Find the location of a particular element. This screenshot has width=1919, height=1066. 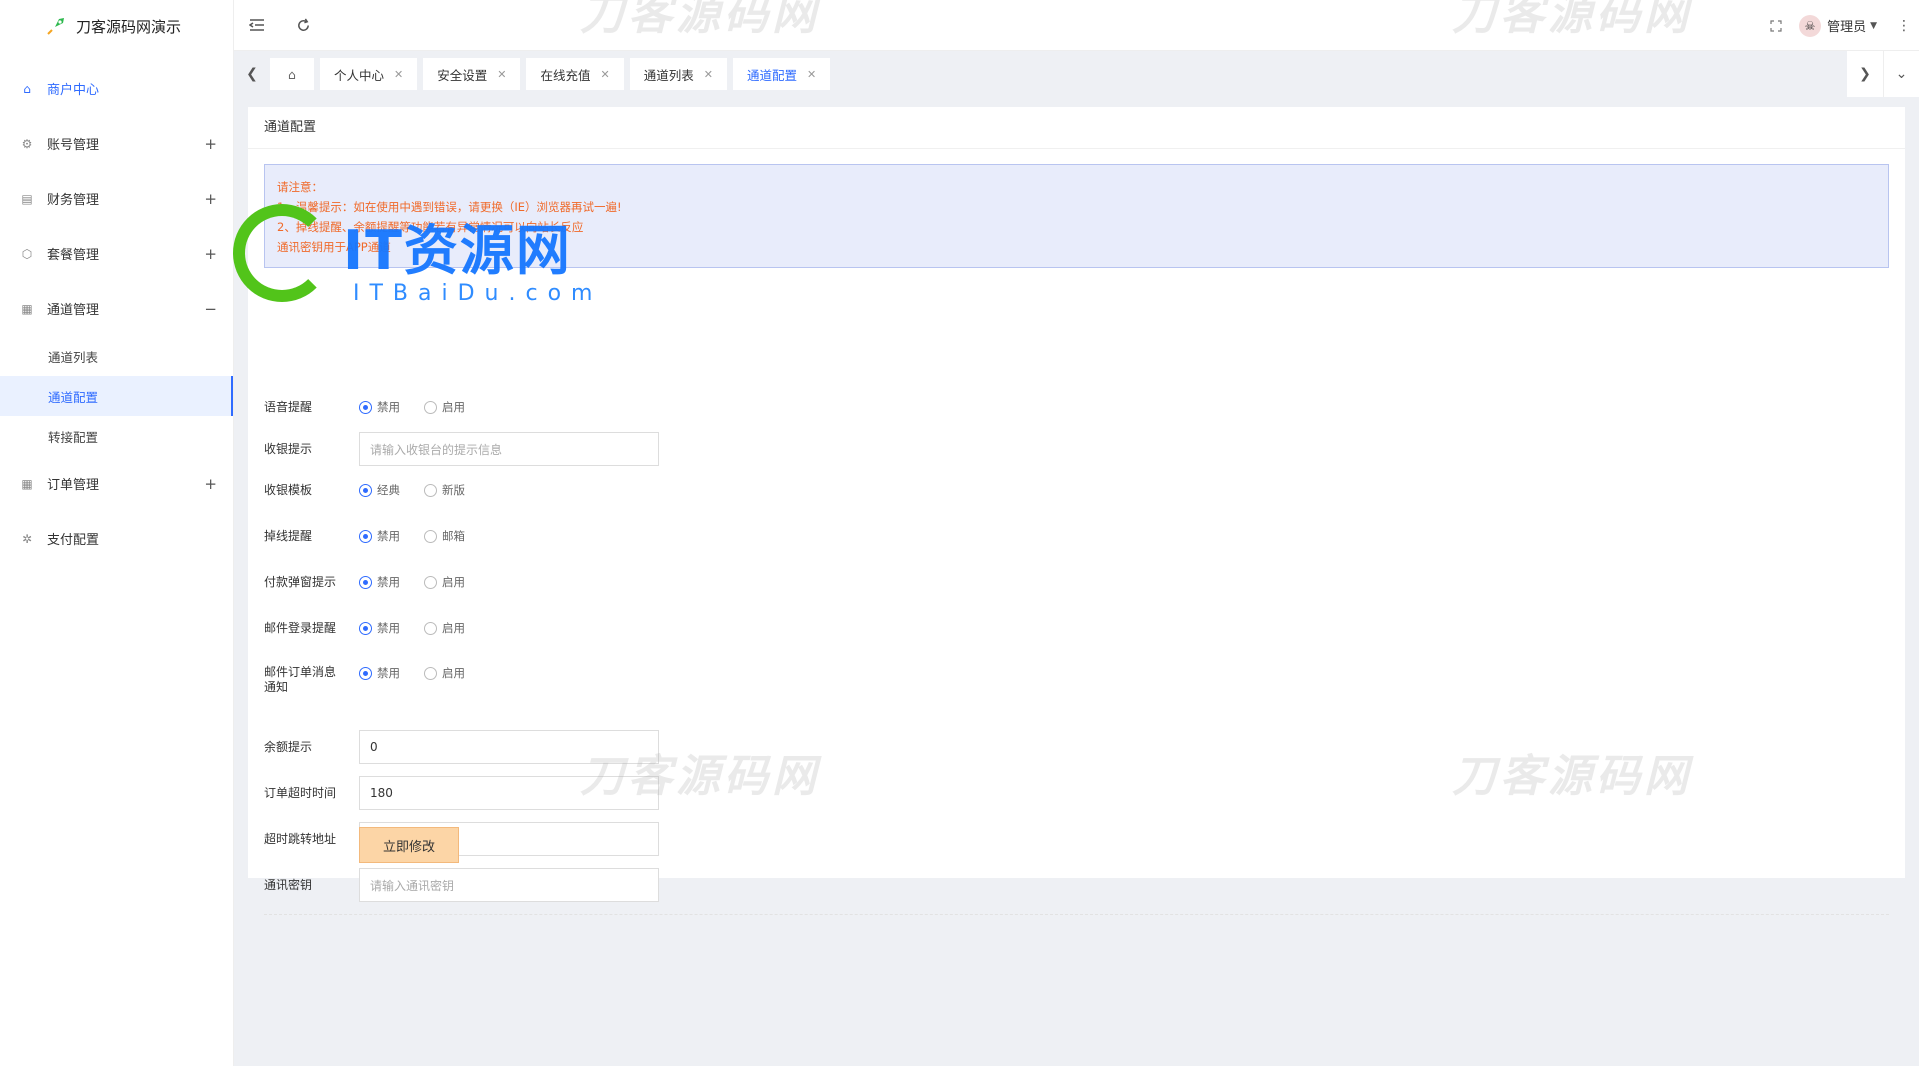

chevron-down-icon: ⌄ is located at coordinates (1901, 74).